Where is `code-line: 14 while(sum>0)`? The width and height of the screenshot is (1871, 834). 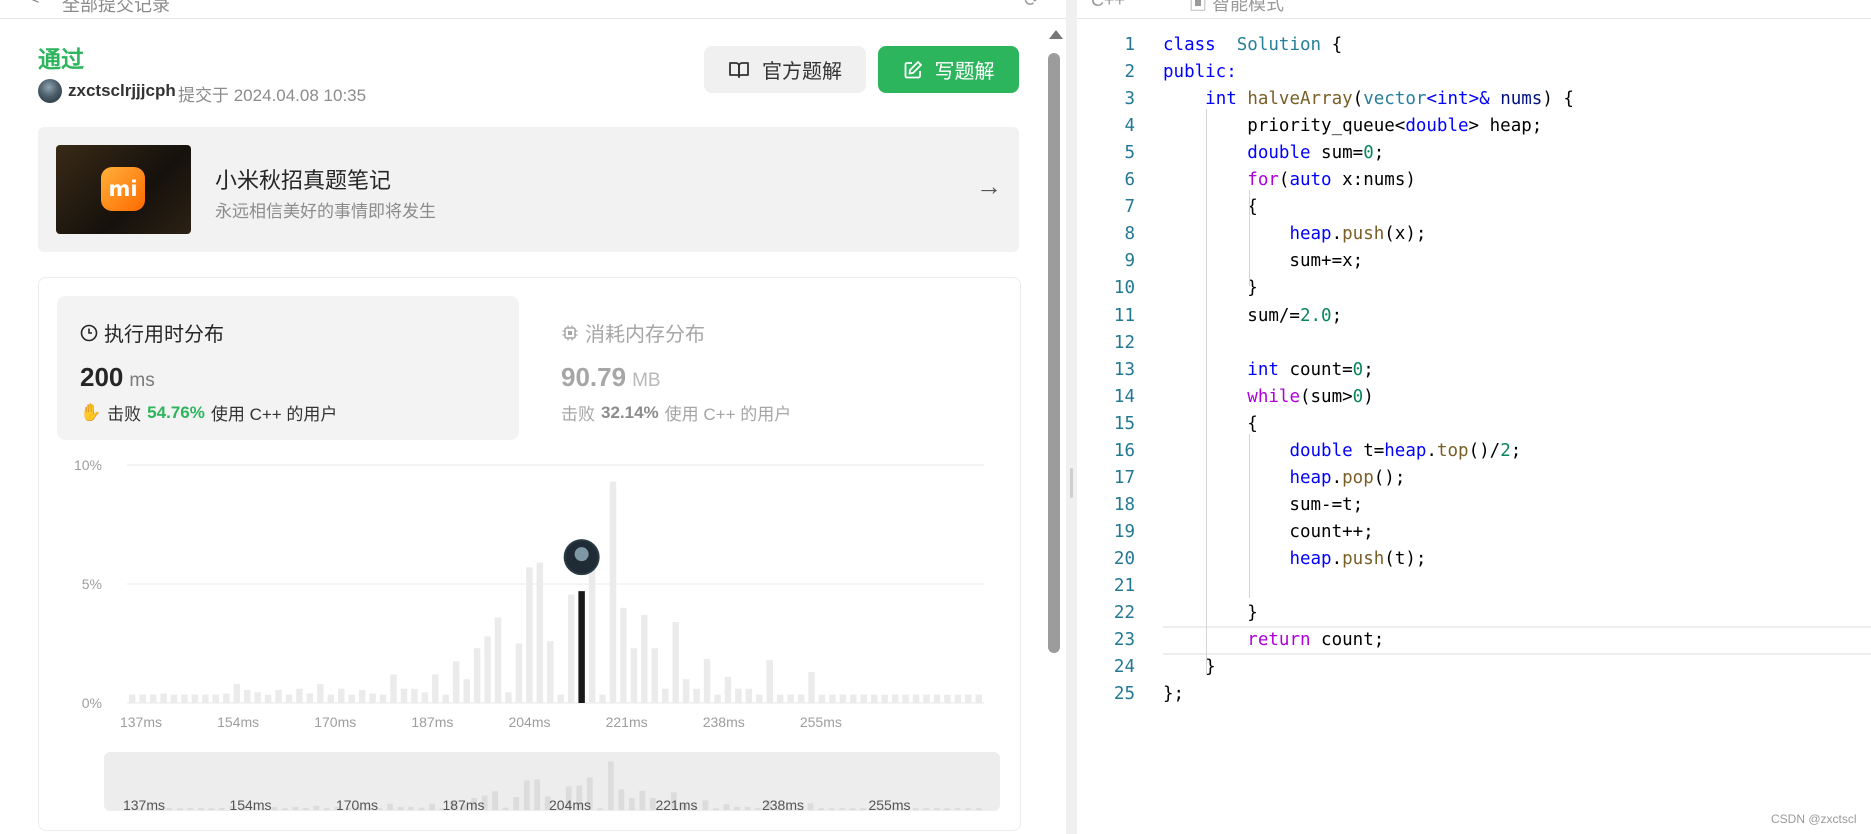
code-line: 14 while(sum>0) is located at coordinates (1474, 397).